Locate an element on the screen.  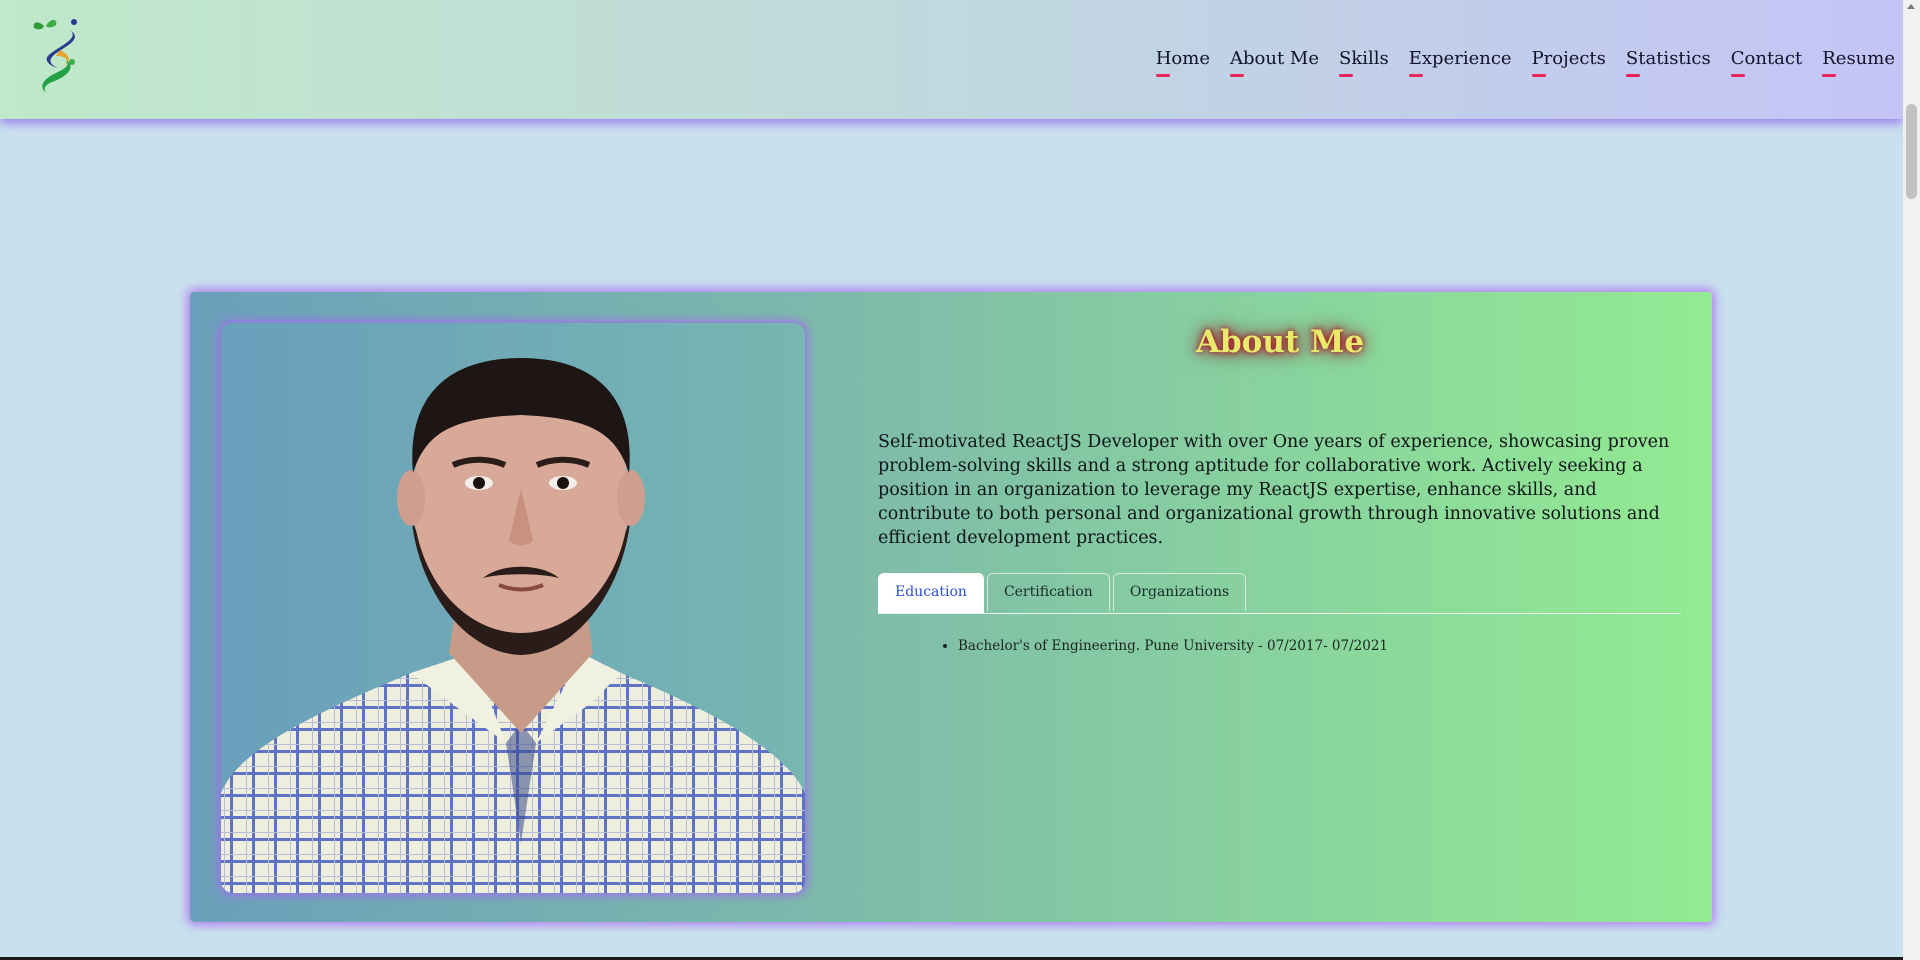
tab-education: Education is located at coordinates (931, 593).